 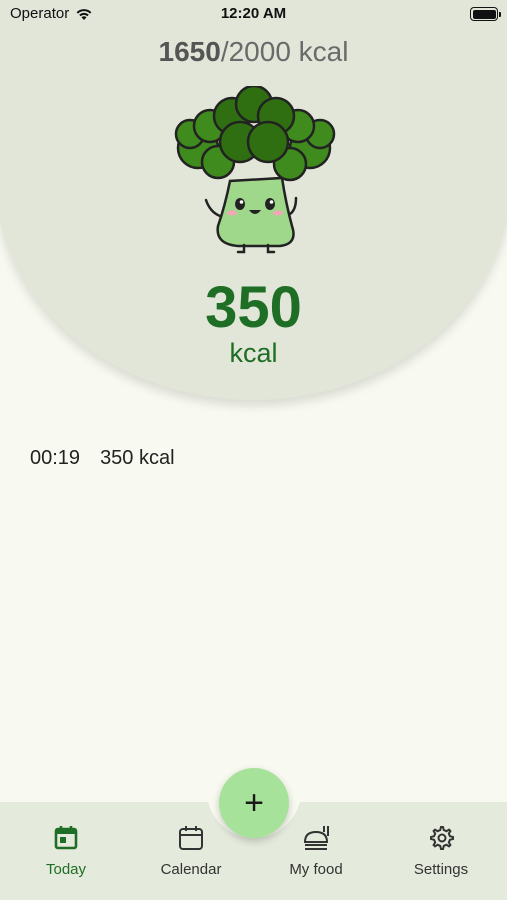 I want to click on remaining-unit: kcal, so click(x=253, y=353).